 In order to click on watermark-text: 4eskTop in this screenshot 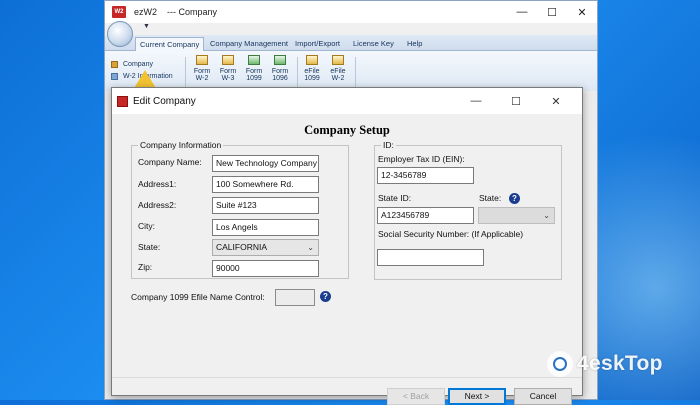, I will do `click(620, 363)`.